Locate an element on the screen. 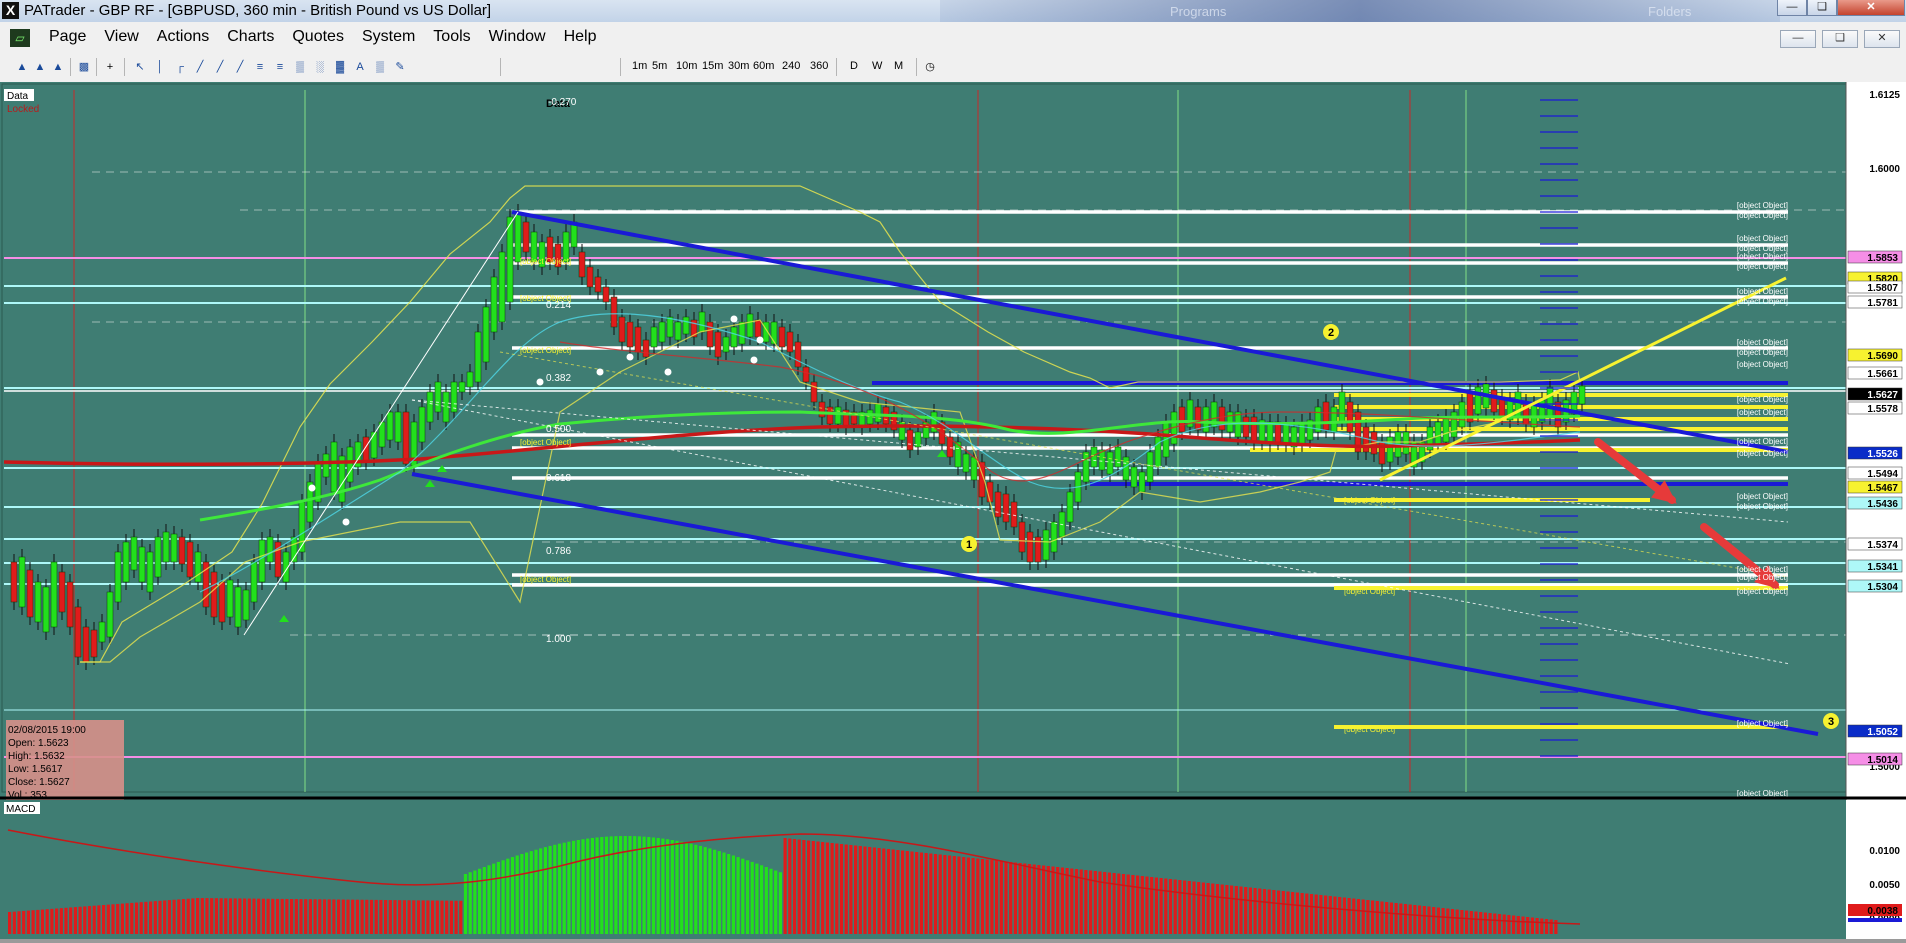 This screenshot has height=943, width=1906. line-icon: │ is located at coordinates (160, 67).